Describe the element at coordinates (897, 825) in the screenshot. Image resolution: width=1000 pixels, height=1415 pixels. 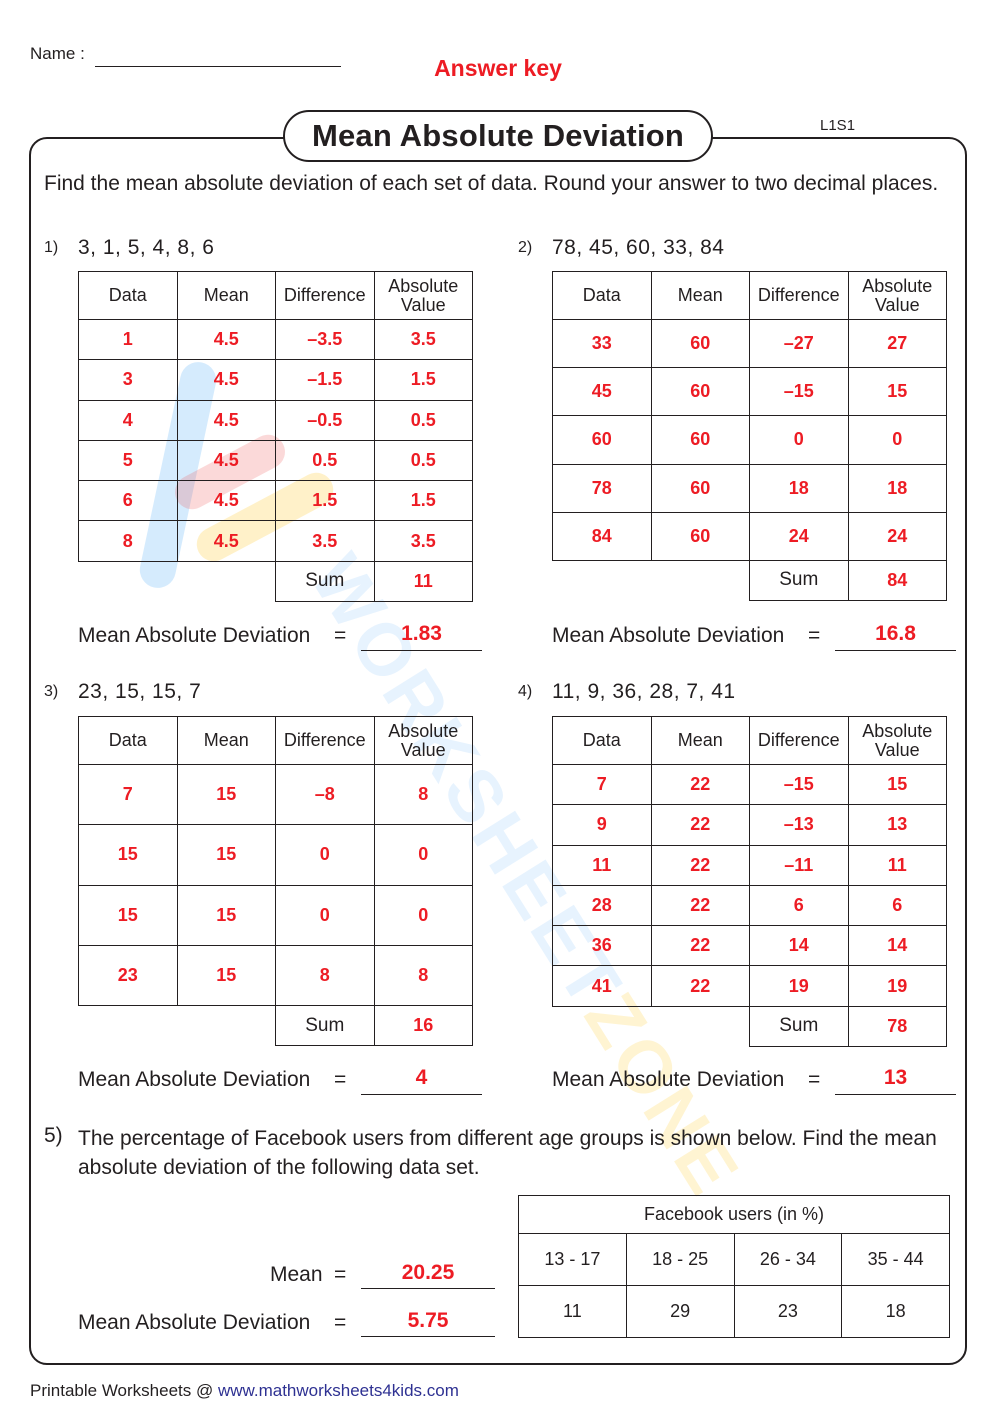
I see `absolute-value-cell: 13` at that location.